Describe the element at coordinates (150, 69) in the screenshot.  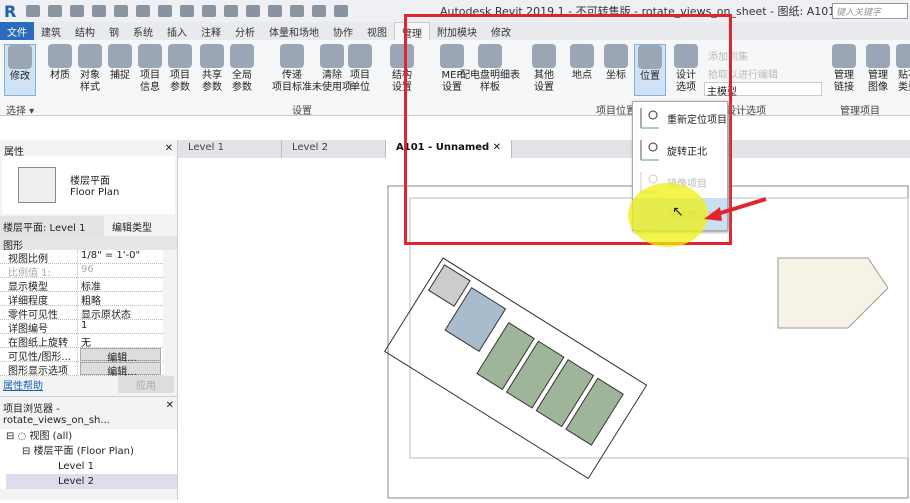
I see `tool-button: 项目 信息` at that location.